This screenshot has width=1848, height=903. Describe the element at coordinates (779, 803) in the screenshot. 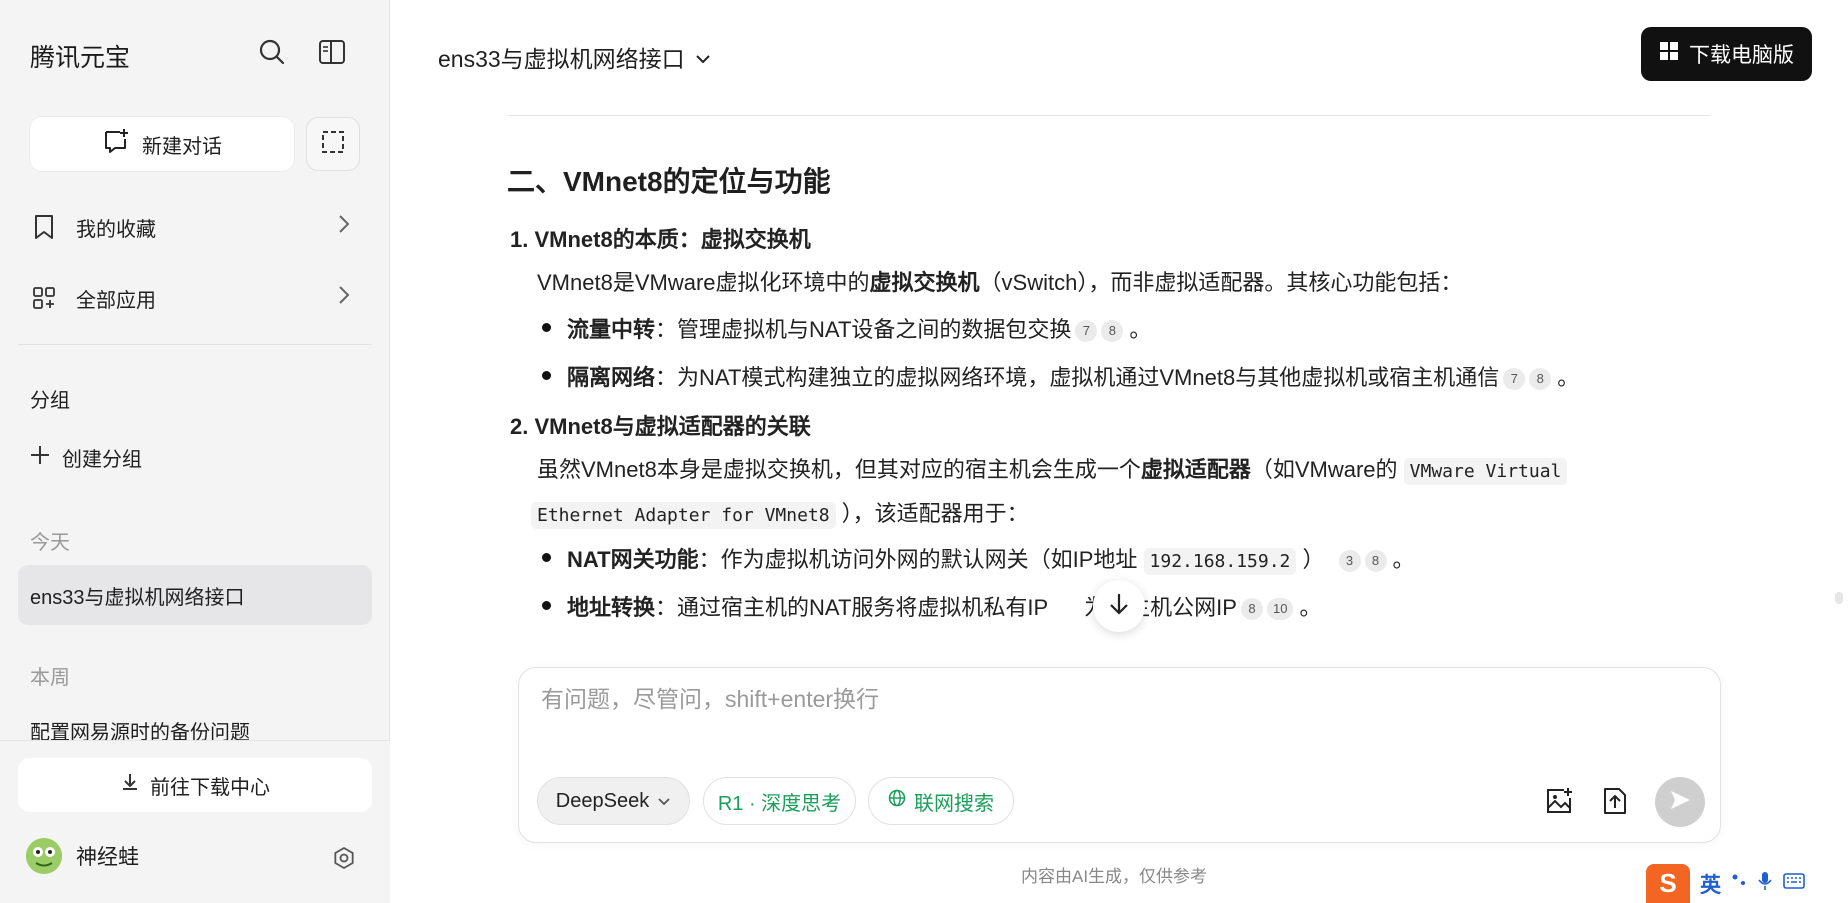

I see `deep-think-label: R1 · 深度思考` at that location.